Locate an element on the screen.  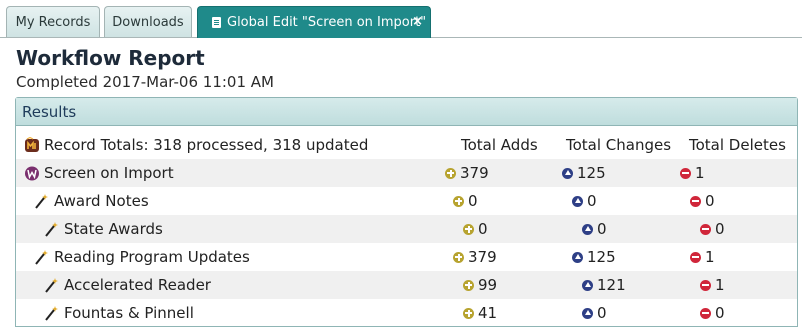
table-row: Accelerated Reader 99 121 1 is located at coordinates (406, 285).